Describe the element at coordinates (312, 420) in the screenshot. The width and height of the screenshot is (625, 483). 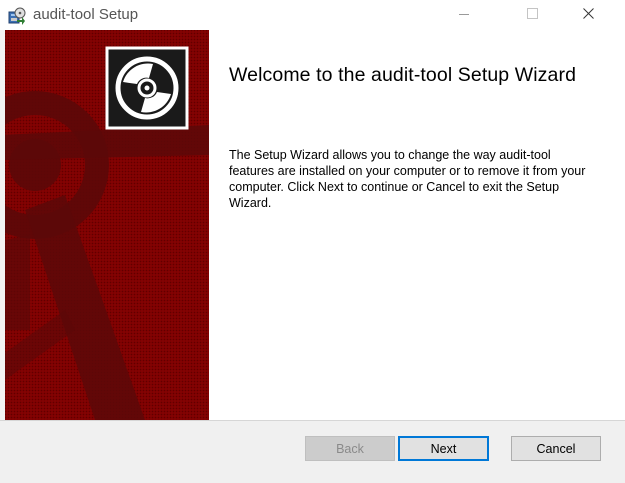
I see `footer-divider` at that location.